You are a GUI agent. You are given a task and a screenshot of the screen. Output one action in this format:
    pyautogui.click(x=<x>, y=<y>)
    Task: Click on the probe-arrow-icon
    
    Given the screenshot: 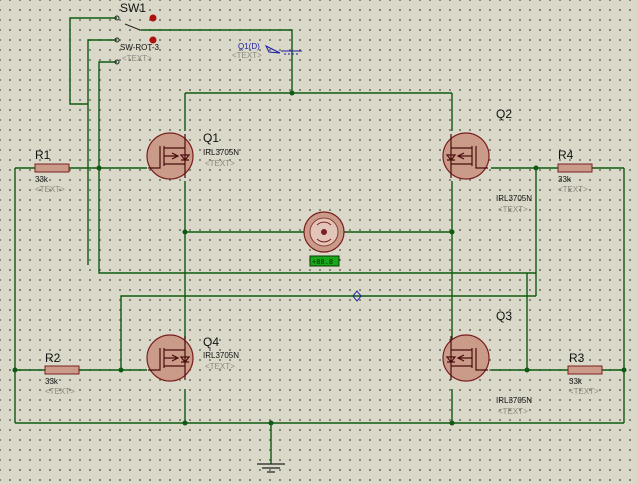 What is the action you would take?
    pyautogui.click(x=272, y=49)
    